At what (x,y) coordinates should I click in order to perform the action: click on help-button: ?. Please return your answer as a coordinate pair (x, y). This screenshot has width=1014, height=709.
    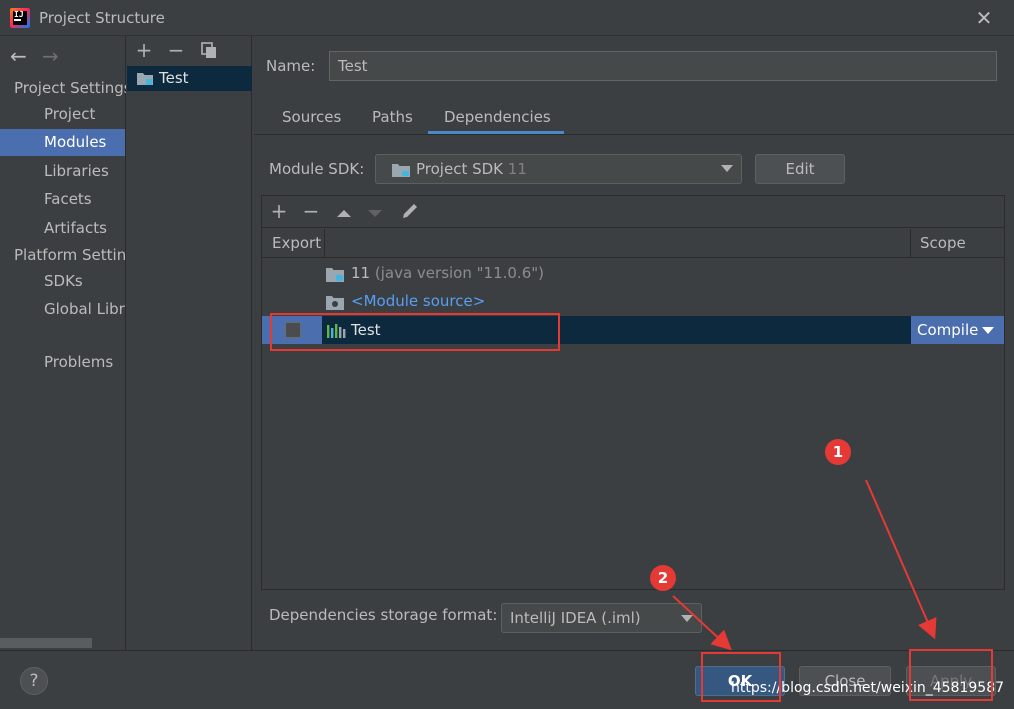
    Looking at the image, I should click on (34, 681).